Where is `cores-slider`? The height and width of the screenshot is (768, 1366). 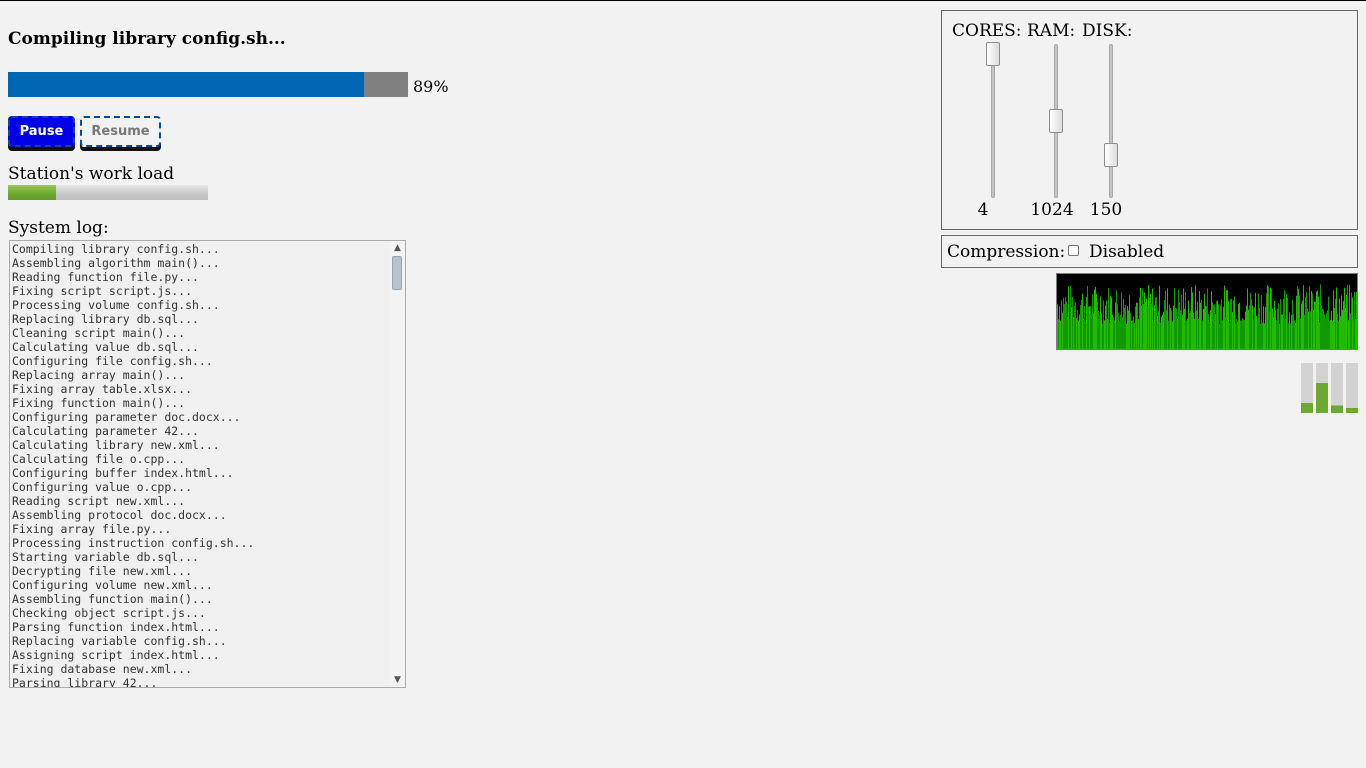 cores-slider is located at coordinates (993, 121).